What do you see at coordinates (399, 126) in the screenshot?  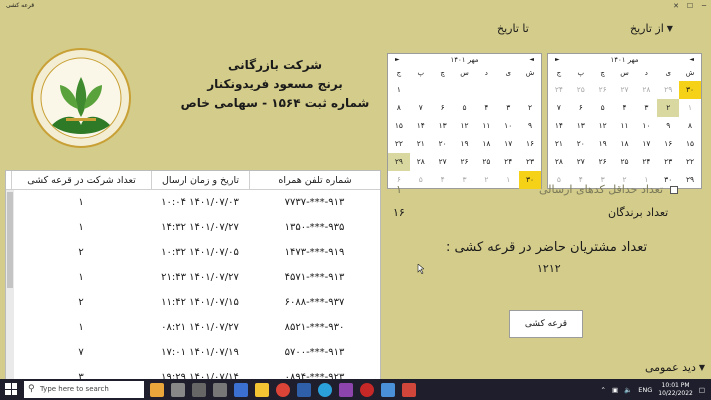 I see `calendar-day: ۱۵` at bounding box center [399, 126].